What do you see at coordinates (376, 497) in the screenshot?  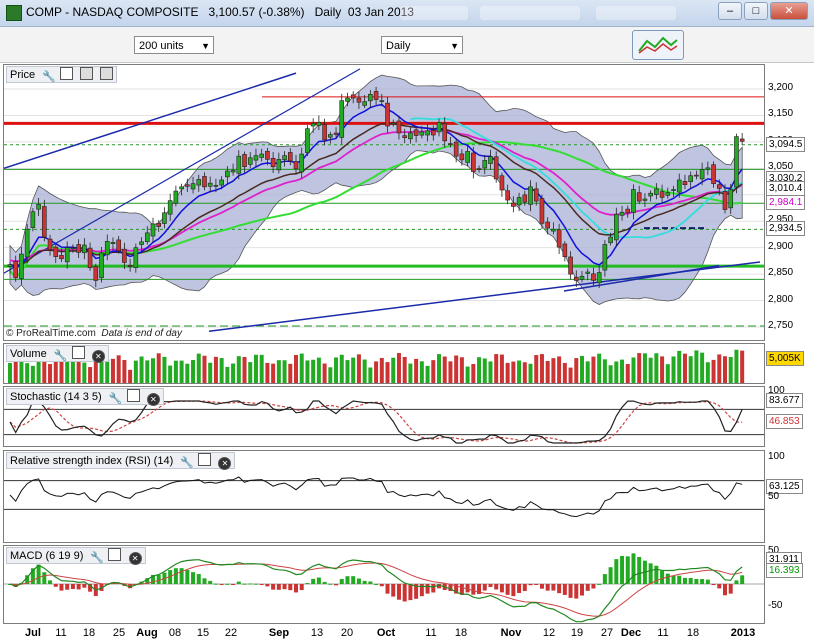 I see `rsi-line` at bounding box center [376, 497].